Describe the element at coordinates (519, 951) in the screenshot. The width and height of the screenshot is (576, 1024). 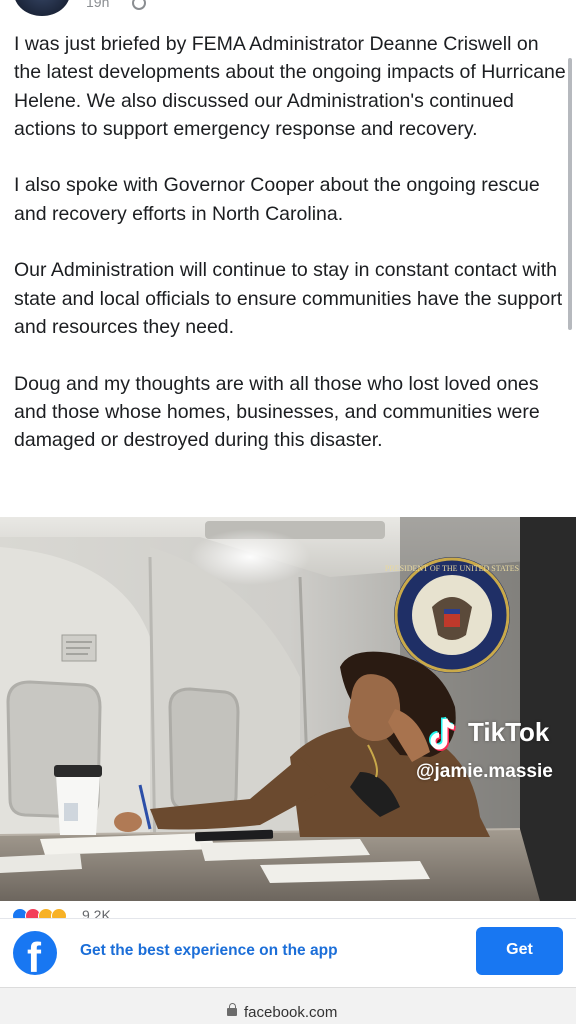
I see `get-app-button: Get` at that location.